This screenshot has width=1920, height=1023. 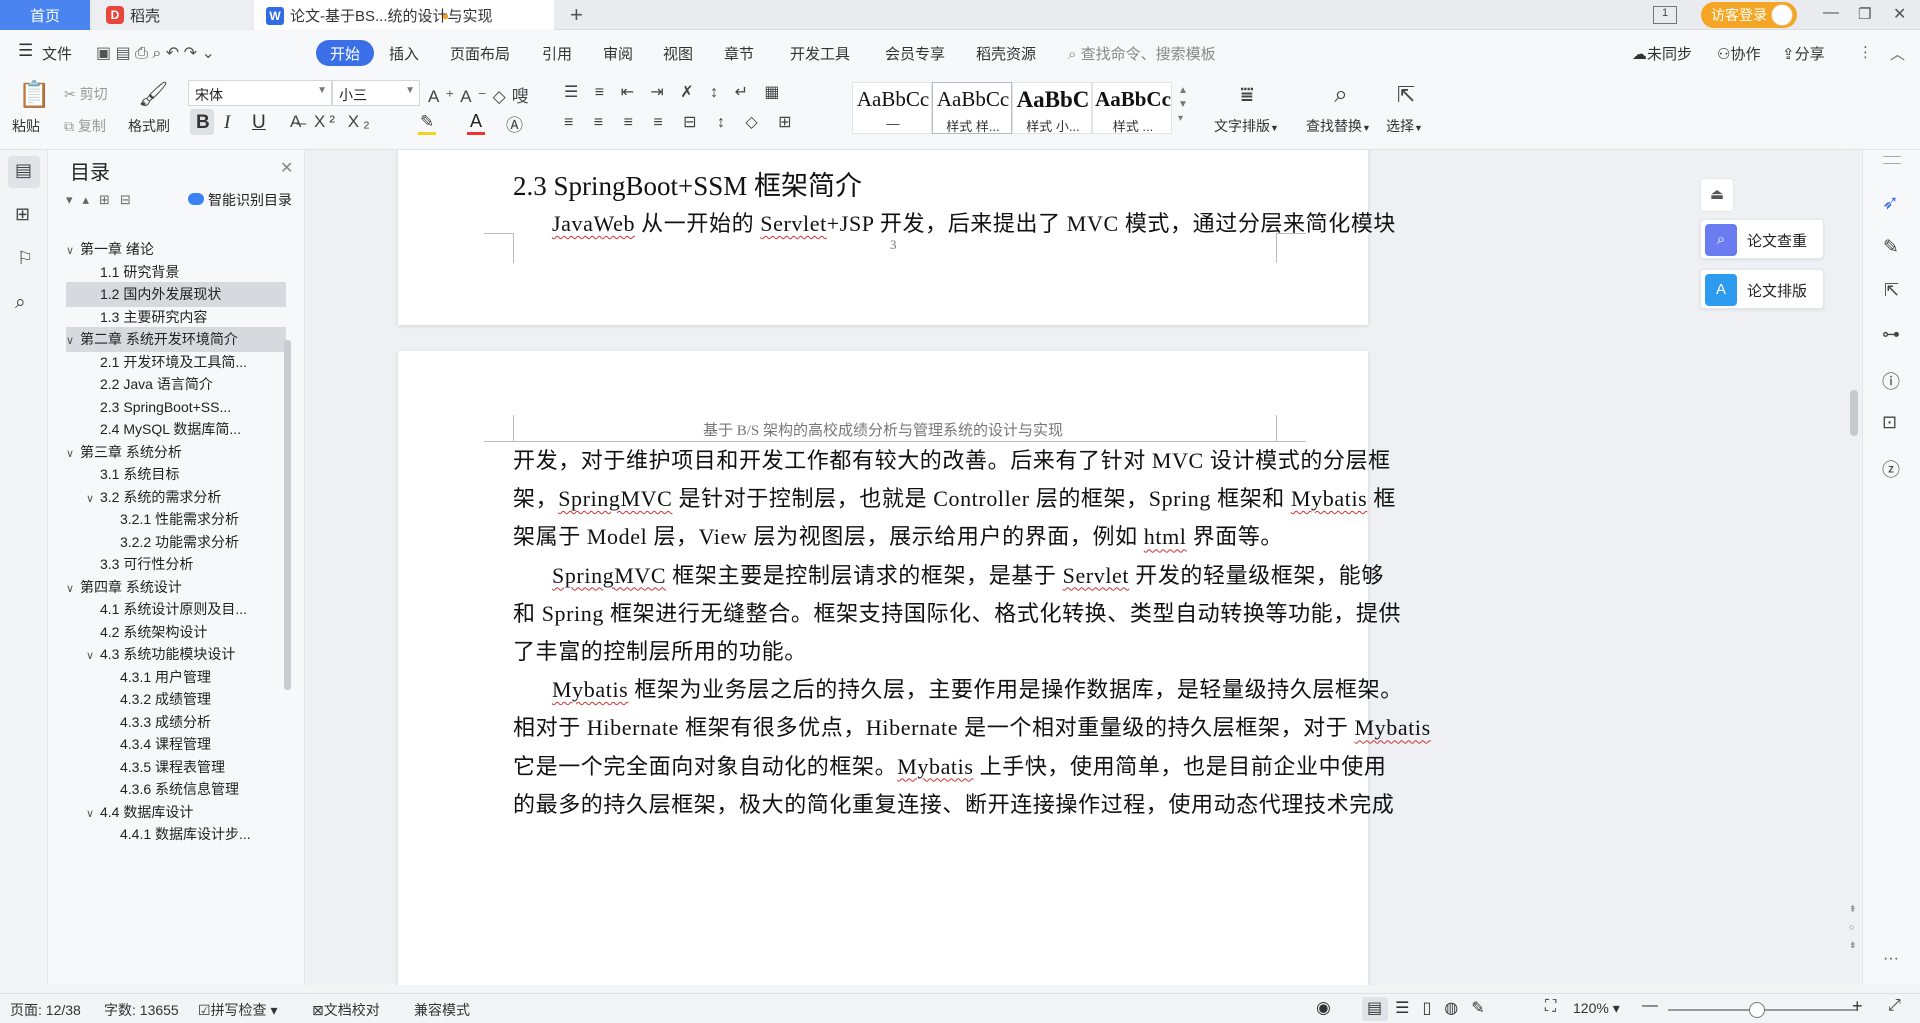 I want to click on toc-item: 3.1 系统目标, so click(x=176, y=474).